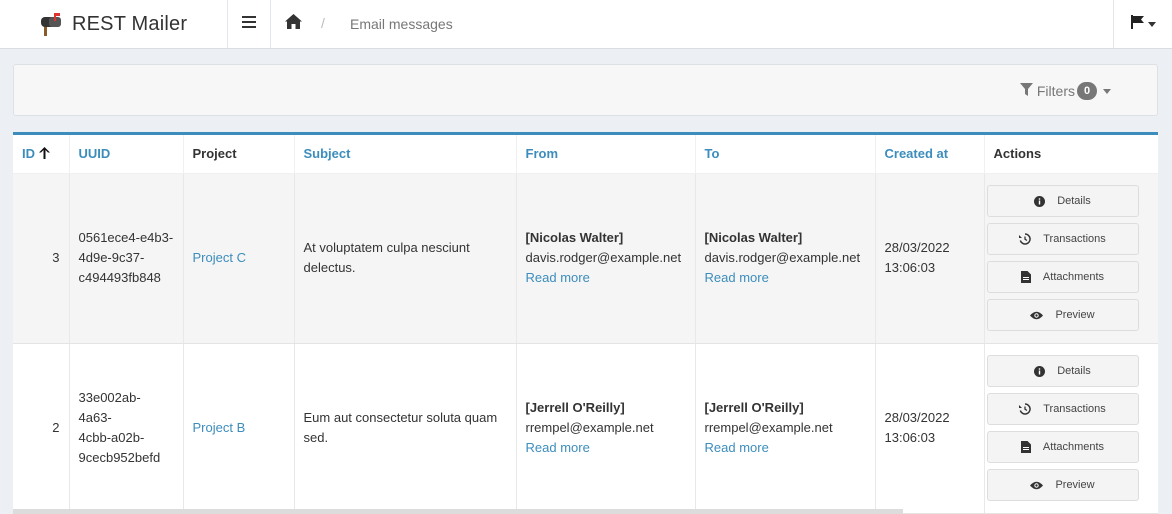 Image resolution: width=1172 pixels, height=514 pixels. What do you see at coordinates (294, 23) in the screenshot?
I see `breadcrumb-home-link` at bounding box center [294, 23].